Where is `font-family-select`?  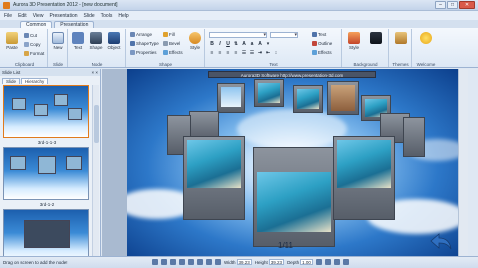
font-family-select is located at coordinates (238, 35).